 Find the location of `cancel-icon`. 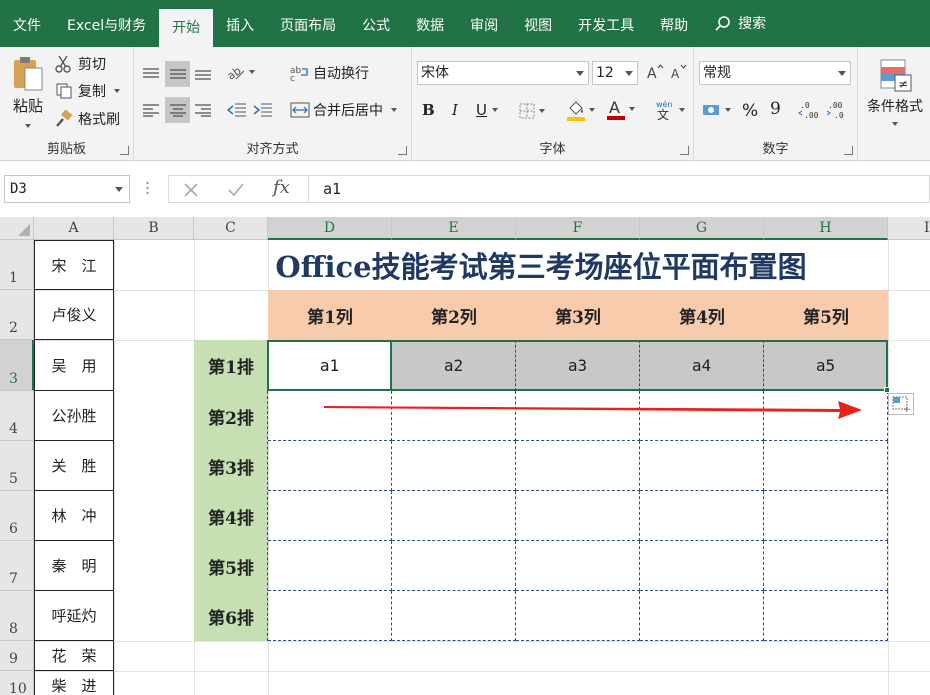

cancel-icon is located at coordinates (191, 190).